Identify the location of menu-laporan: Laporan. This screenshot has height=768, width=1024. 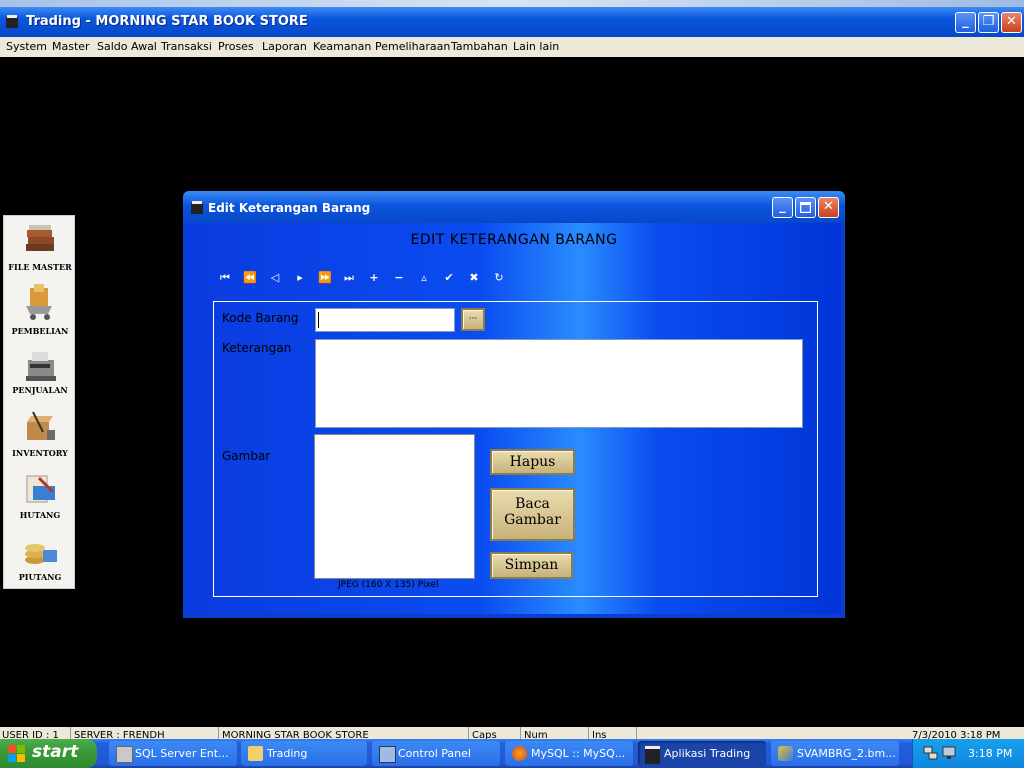
(284, 46).